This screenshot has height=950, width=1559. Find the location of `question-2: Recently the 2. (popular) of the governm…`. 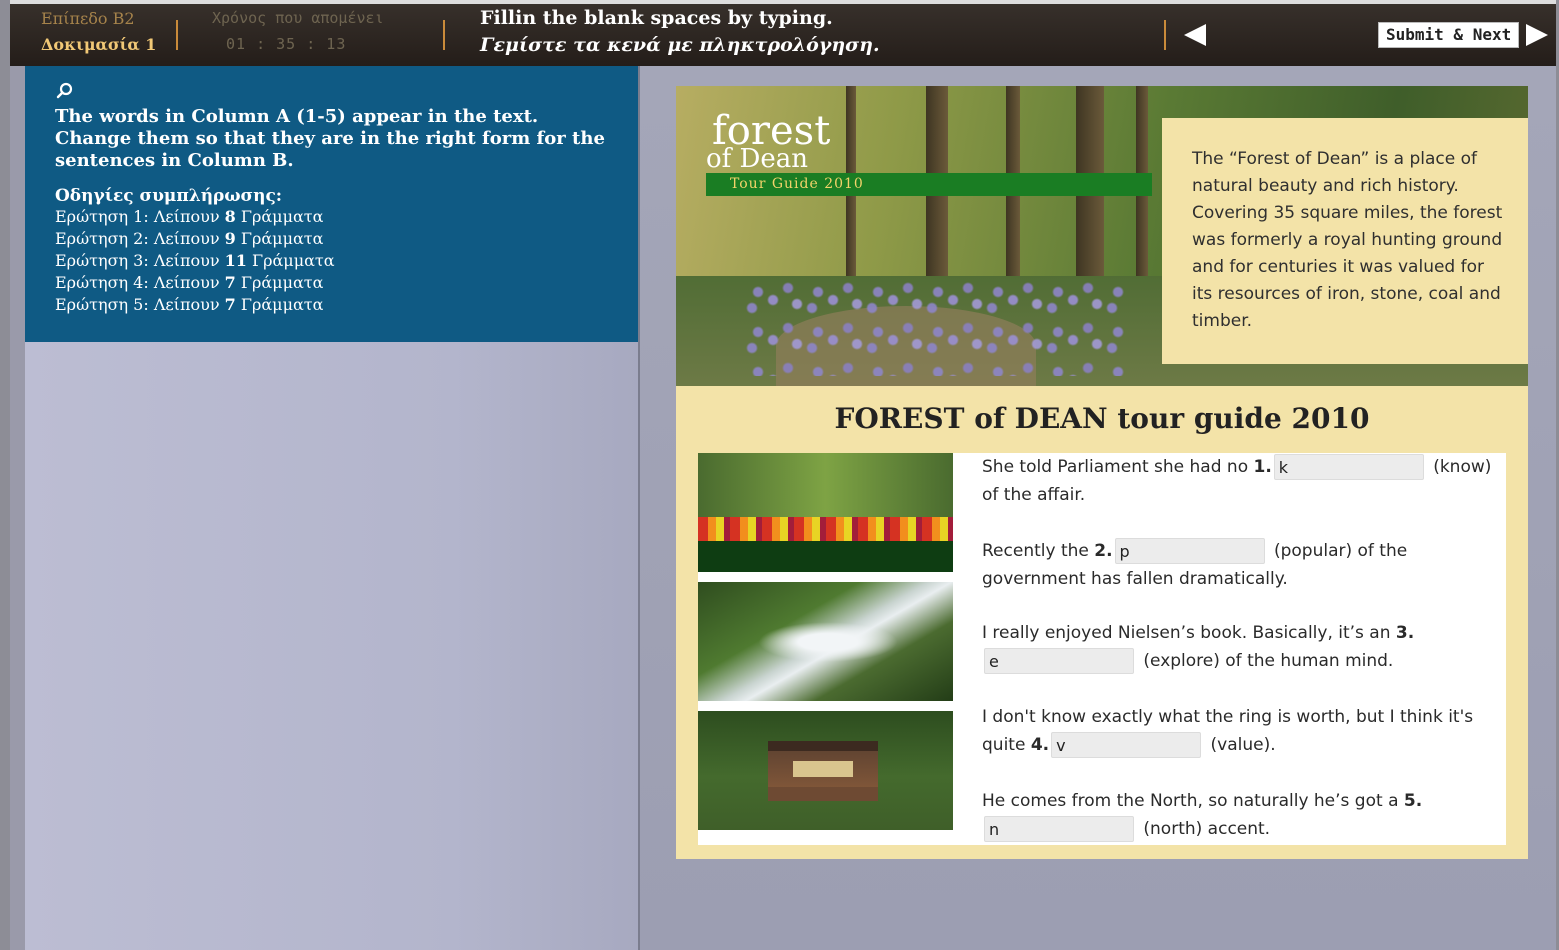

question-2: Recently the 2. (popular) of the governm… is located at coordinates (1242, 565).